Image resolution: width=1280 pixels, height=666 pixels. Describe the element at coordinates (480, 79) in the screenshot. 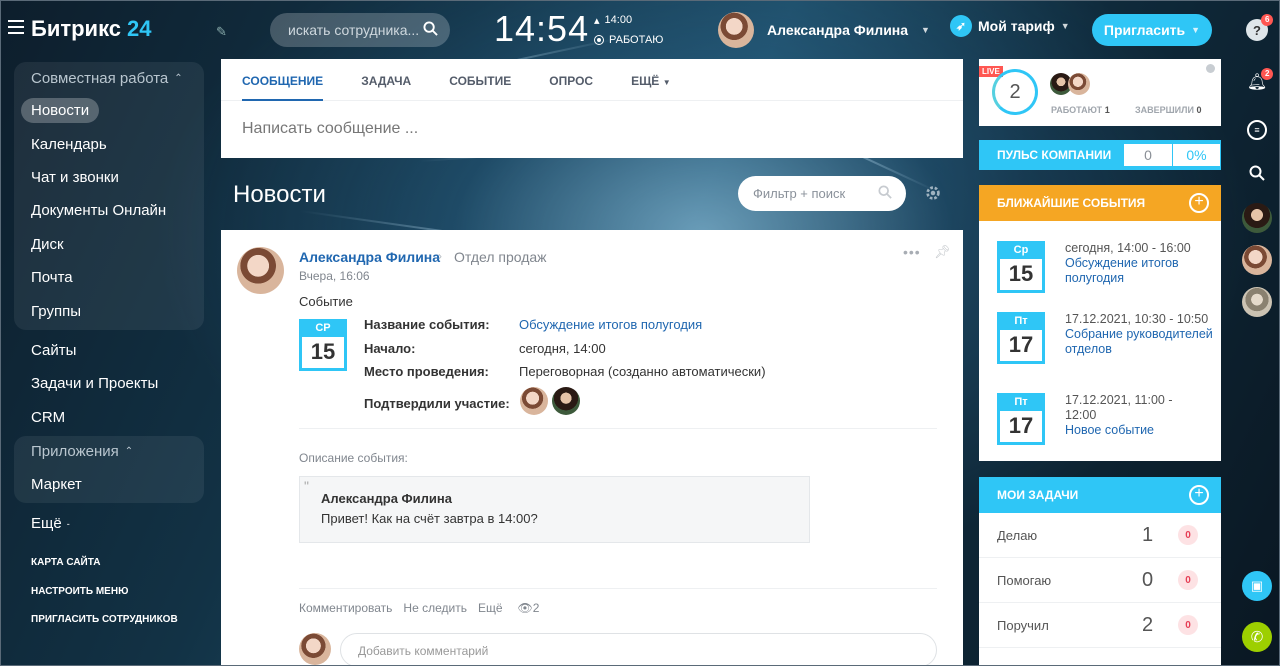

I see `tab-event: СОБЫТИЕ` at that location.